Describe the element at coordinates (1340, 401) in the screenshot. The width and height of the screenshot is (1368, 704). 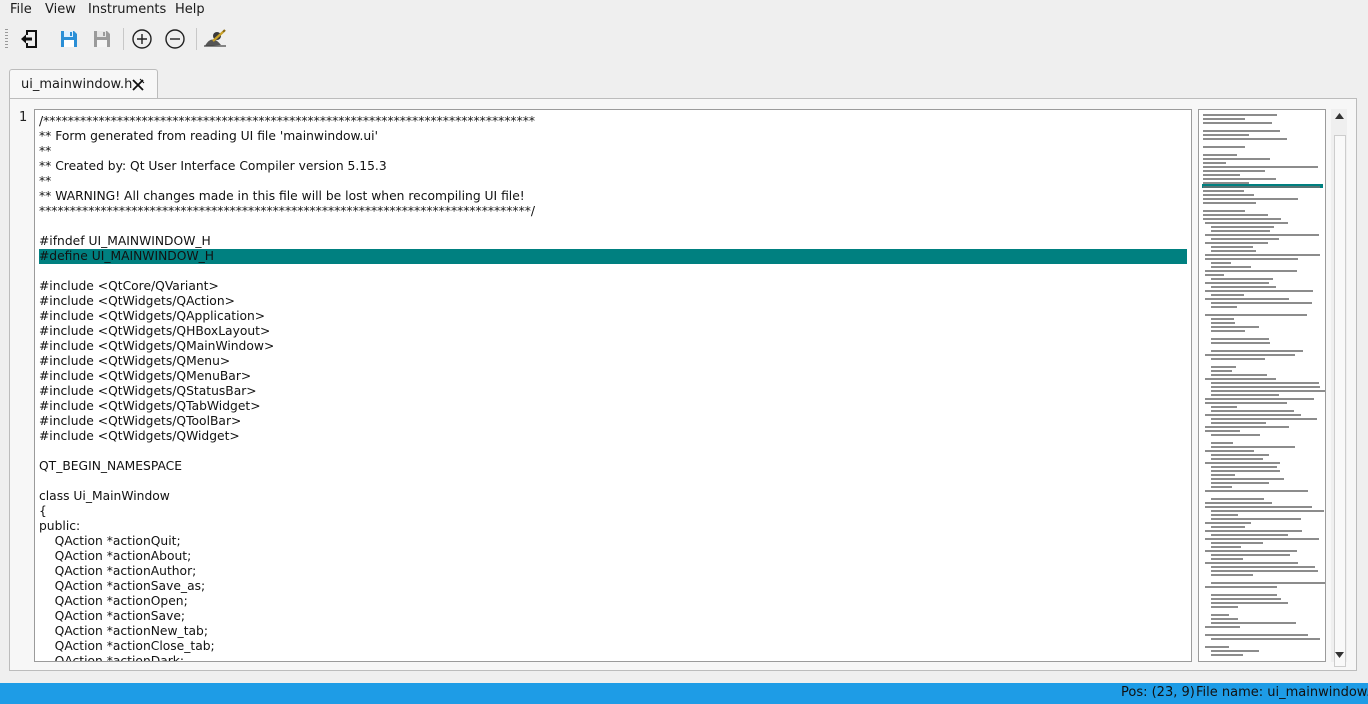
I see `scrollbar-handle` at that location.